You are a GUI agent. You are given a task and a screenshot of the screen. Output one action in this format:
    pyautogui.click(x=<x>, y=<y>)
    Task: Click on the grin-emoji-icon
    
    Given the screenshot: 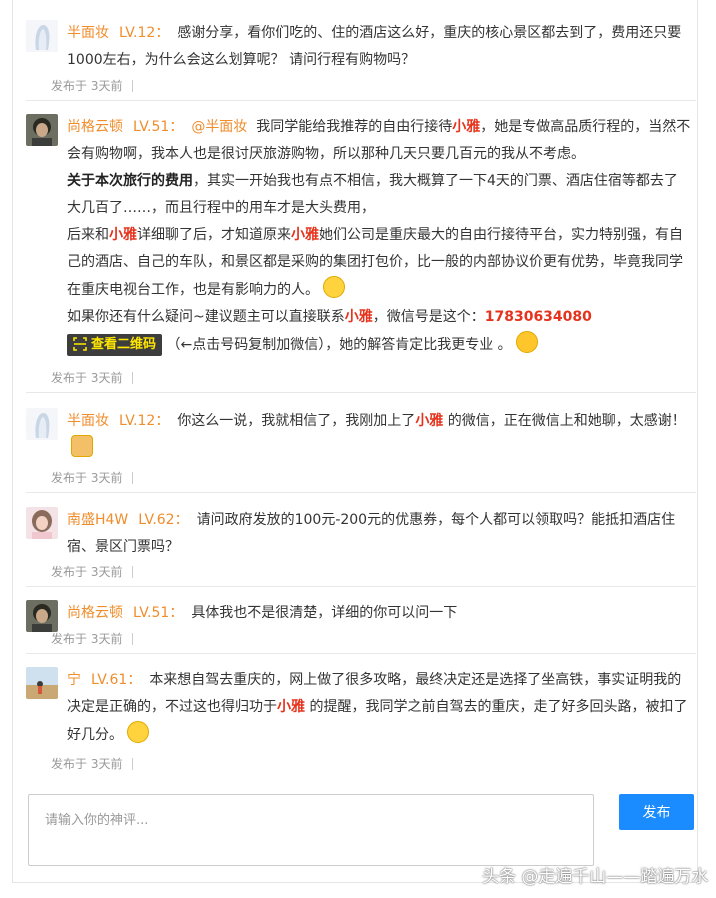 What is the action you would take?
    pyautogui.click(x=334, y=287)
    